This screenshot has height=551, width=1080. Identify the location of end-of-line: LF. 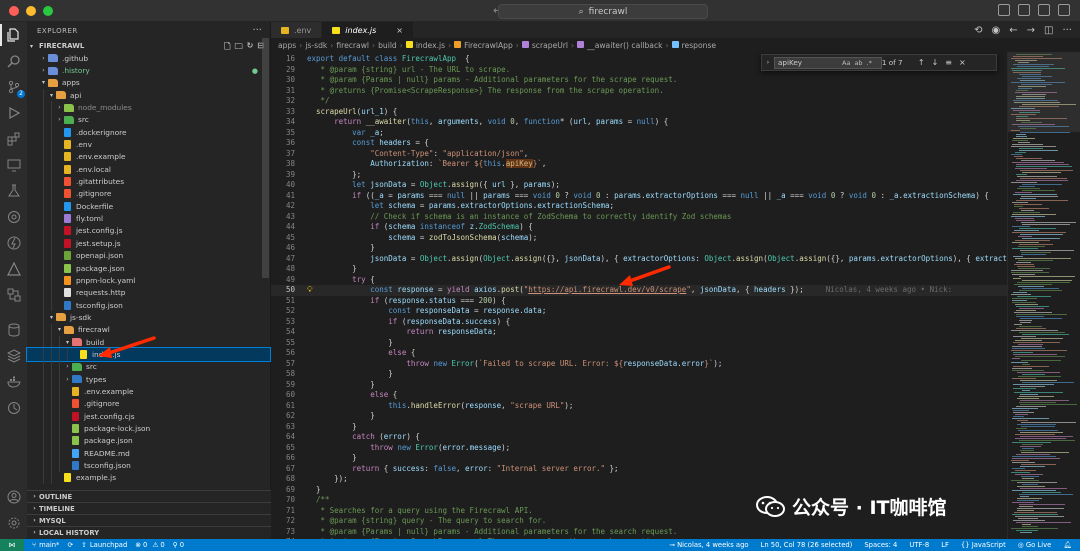
(945, 545).